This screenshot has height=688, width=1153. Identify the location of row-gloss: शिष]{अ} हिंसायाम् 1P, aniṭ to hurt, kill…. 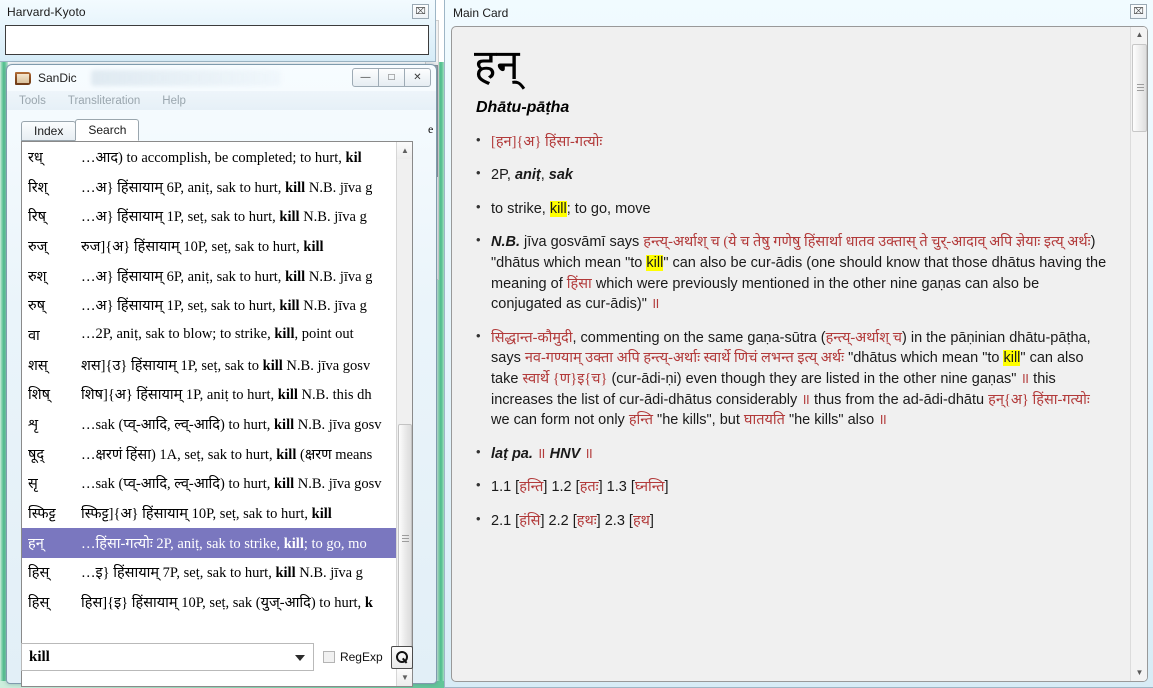
(226, 394).